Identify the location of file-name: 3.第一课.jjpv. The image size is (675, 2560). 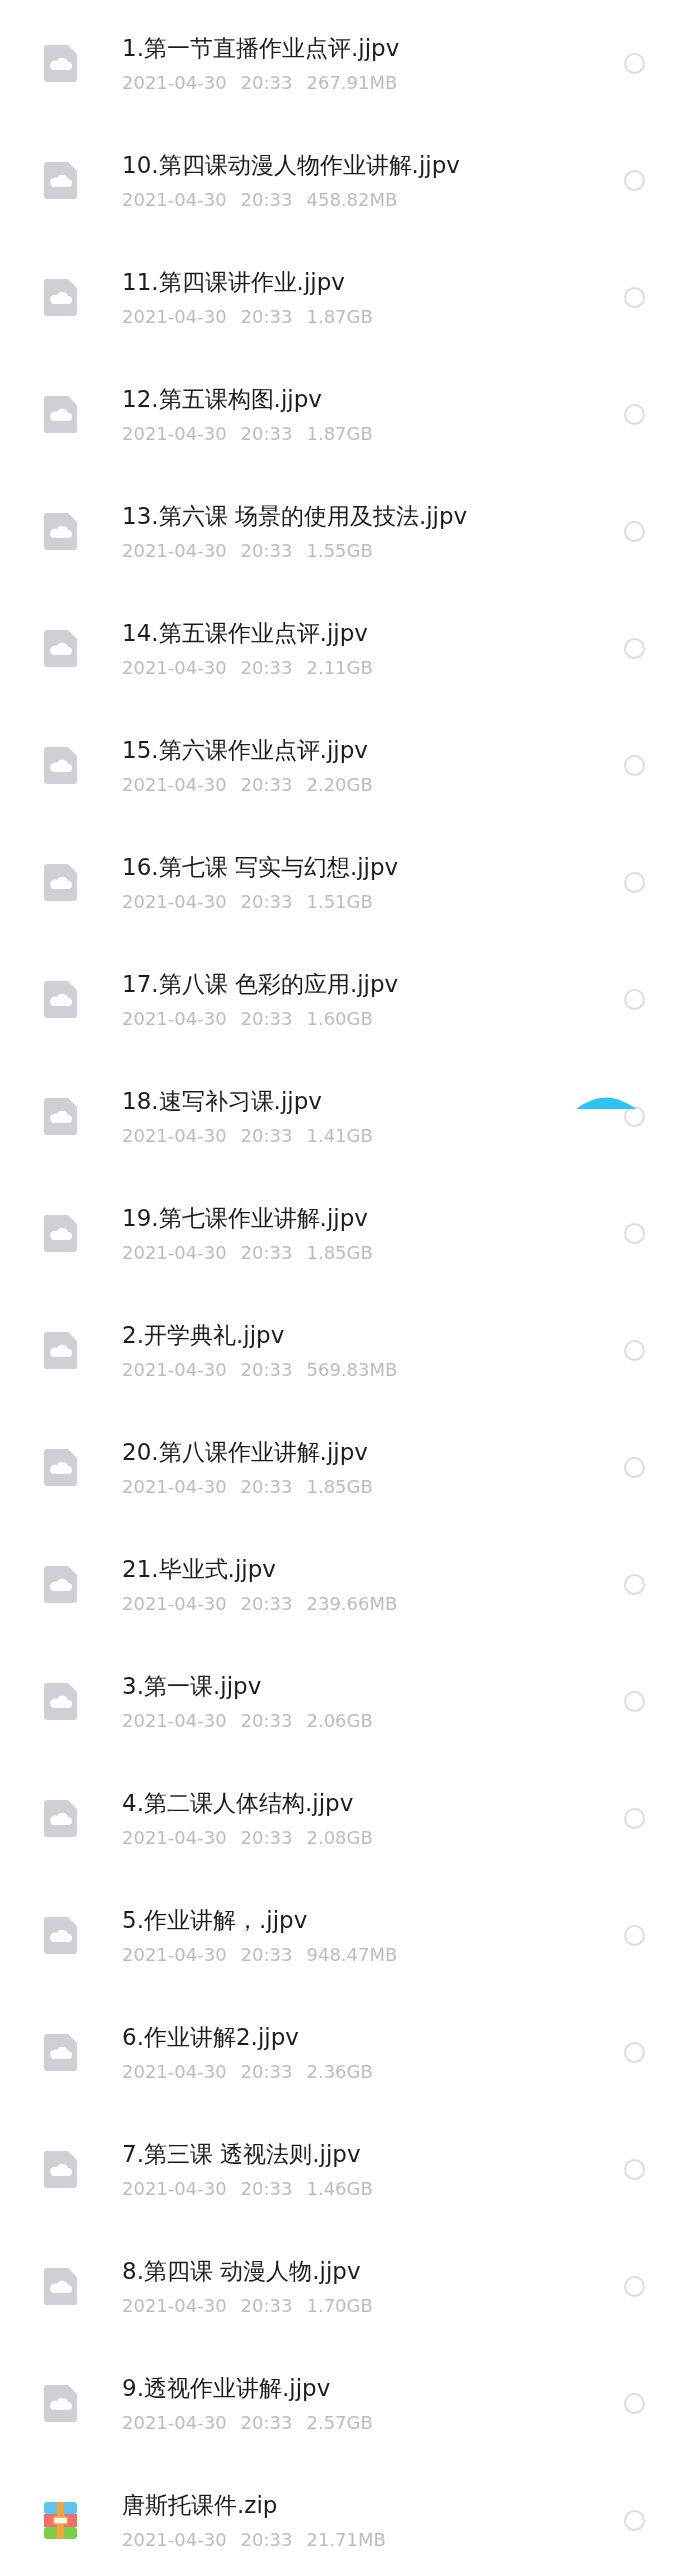
(192, 1685).